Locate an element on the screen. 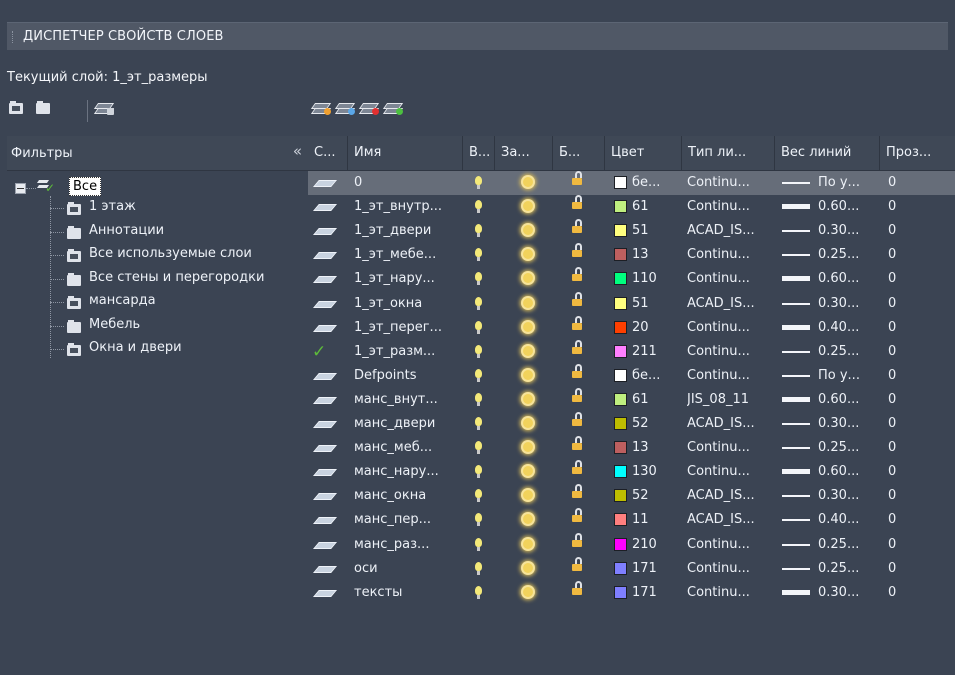 The image size is (955, 675). layer-row: 1_эт_окна 51 ACAD_IS... 0.30... 0 is located at coordinates (631, 303).